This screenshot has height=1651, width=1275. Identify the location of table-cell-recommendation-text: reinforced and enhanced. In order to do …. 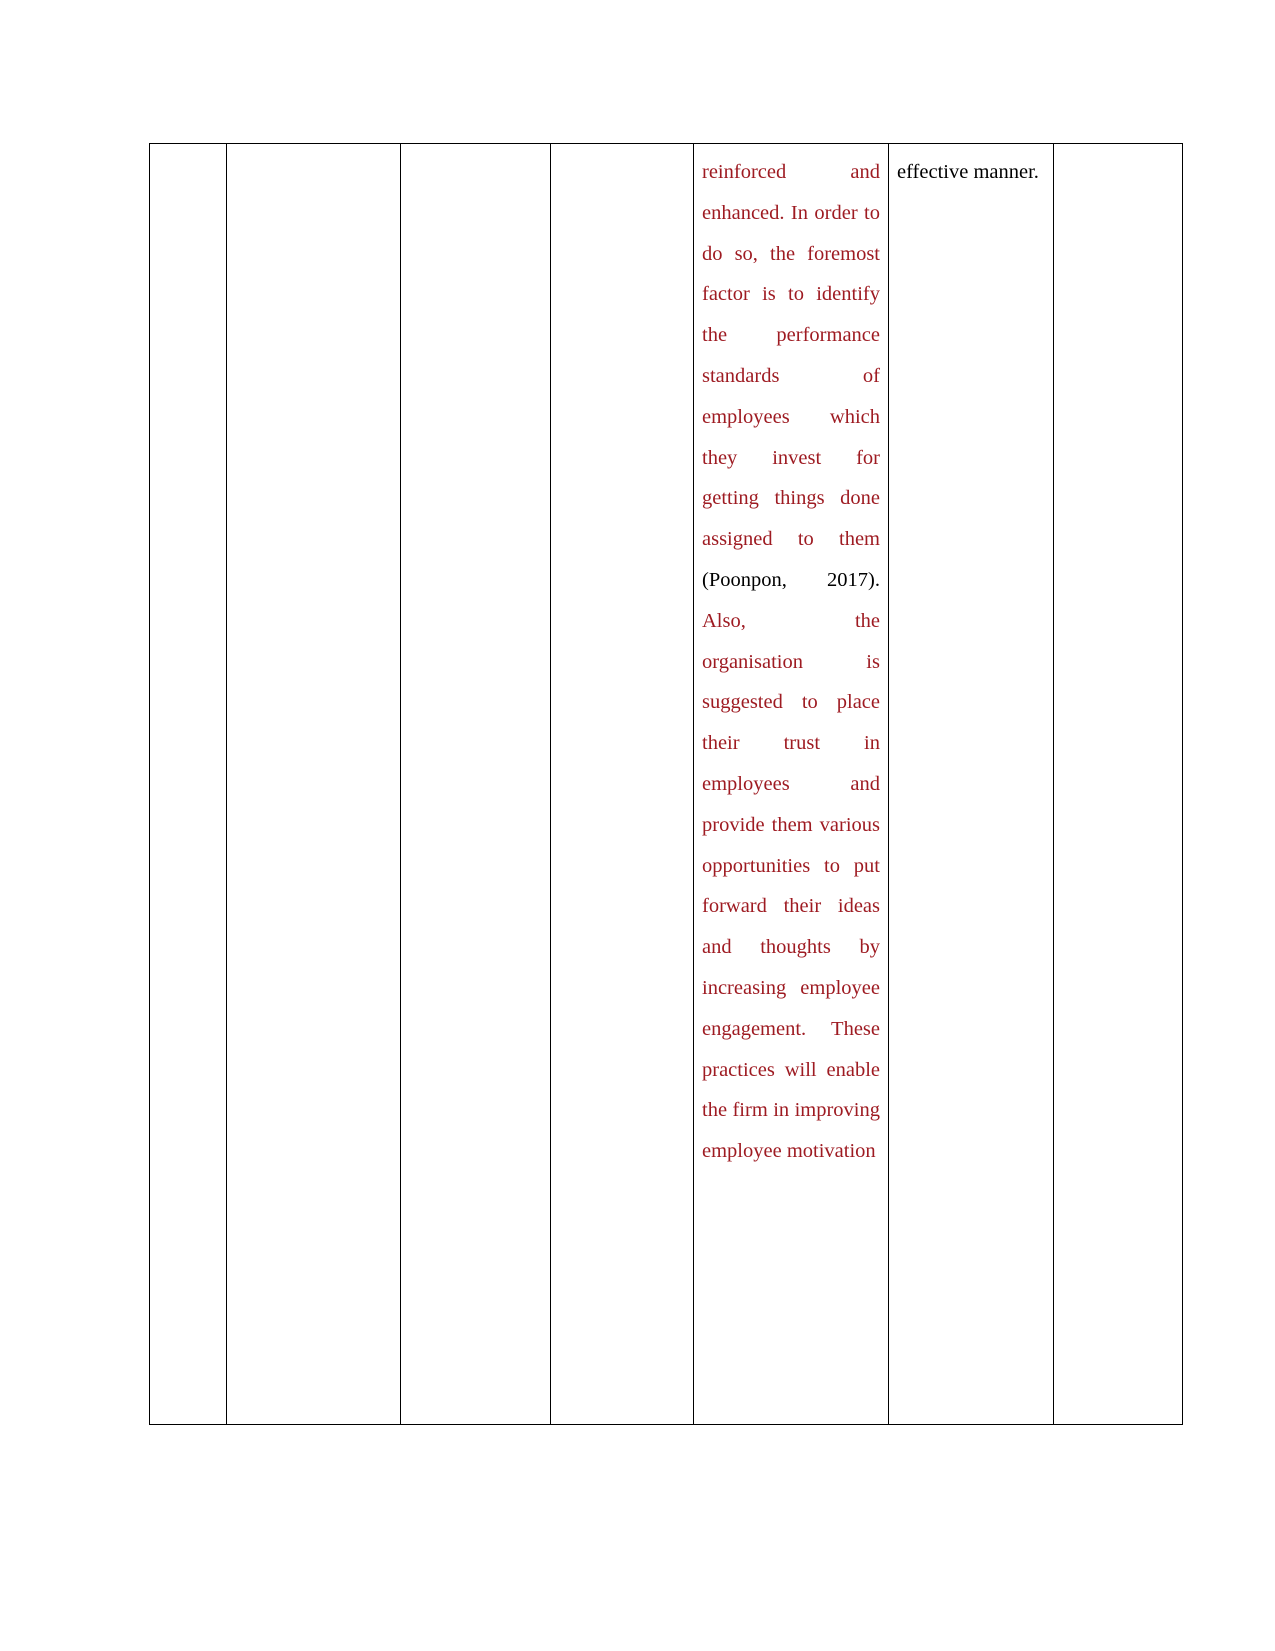
(791, 784).